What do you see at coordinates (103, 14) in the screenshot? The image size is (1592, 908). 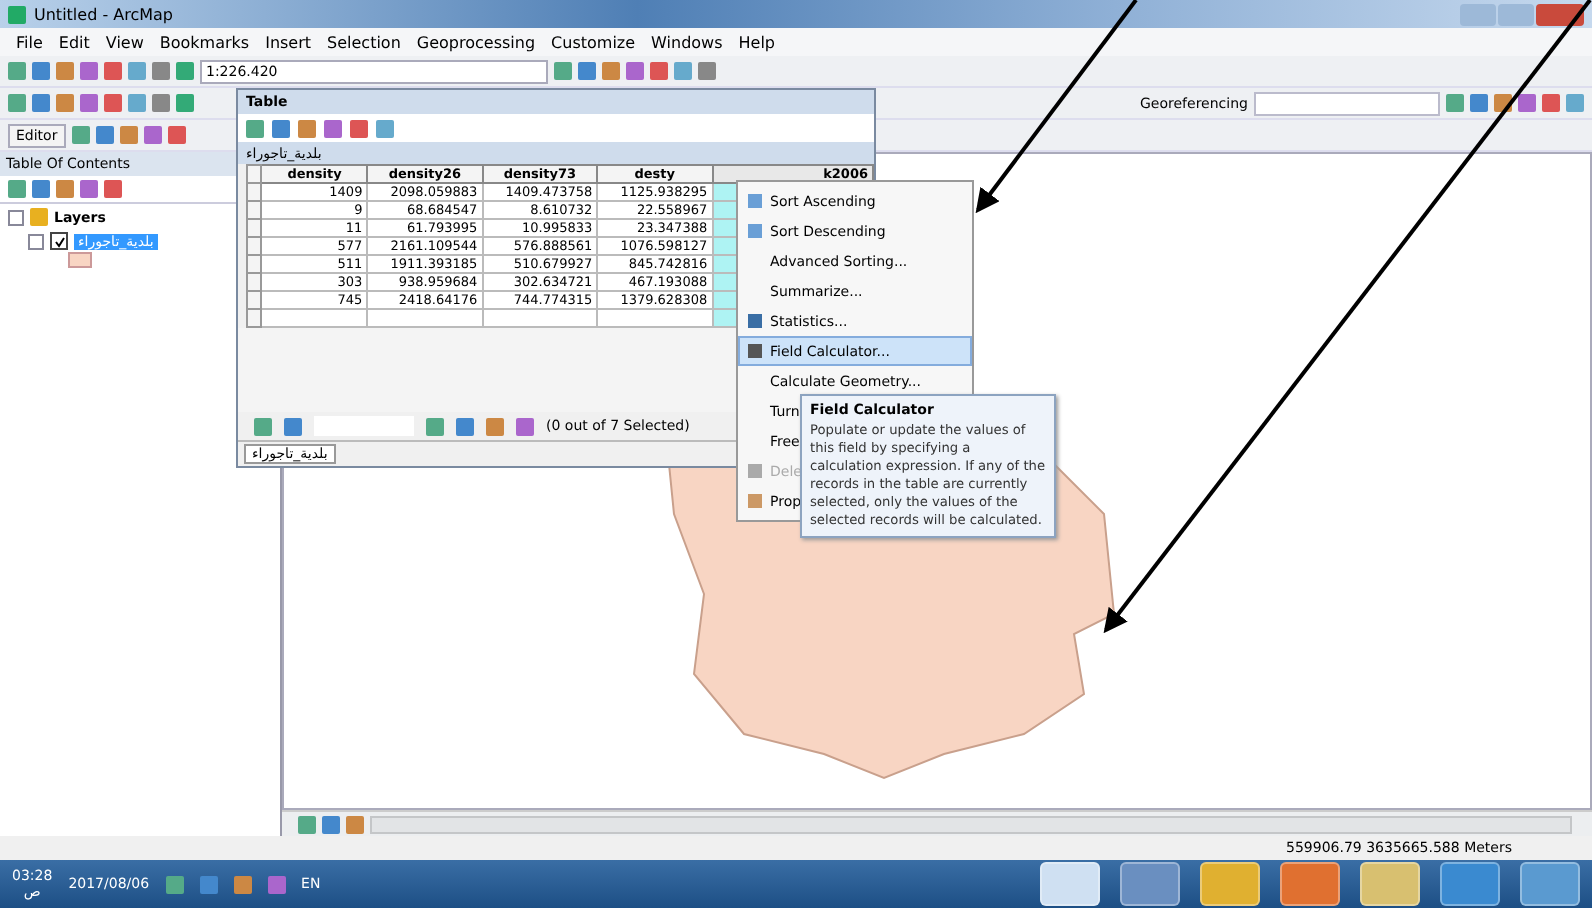 I see `window-title: Untitled - ArcMap` at bounding box center [103, 14].